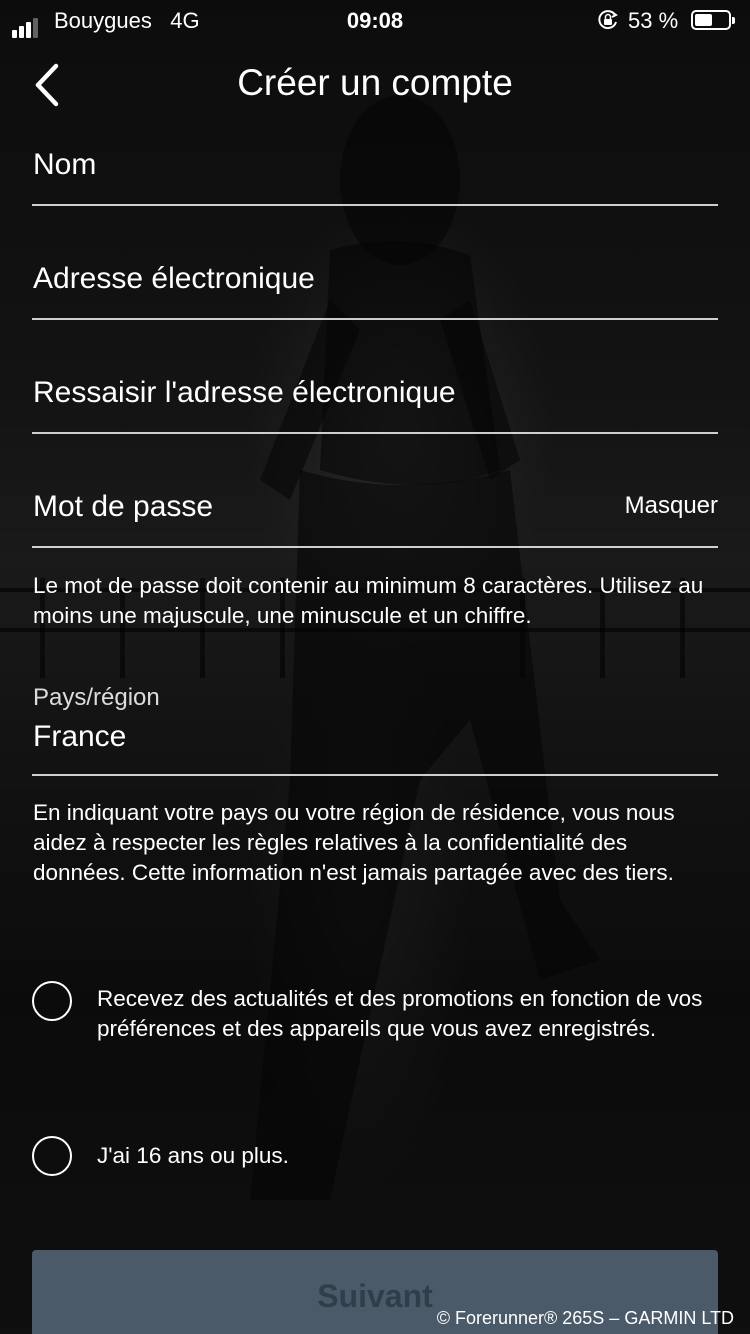 This screenshot has width=750, height=1334. I want to click on page-title: Créer un compte, so click(375, 82).